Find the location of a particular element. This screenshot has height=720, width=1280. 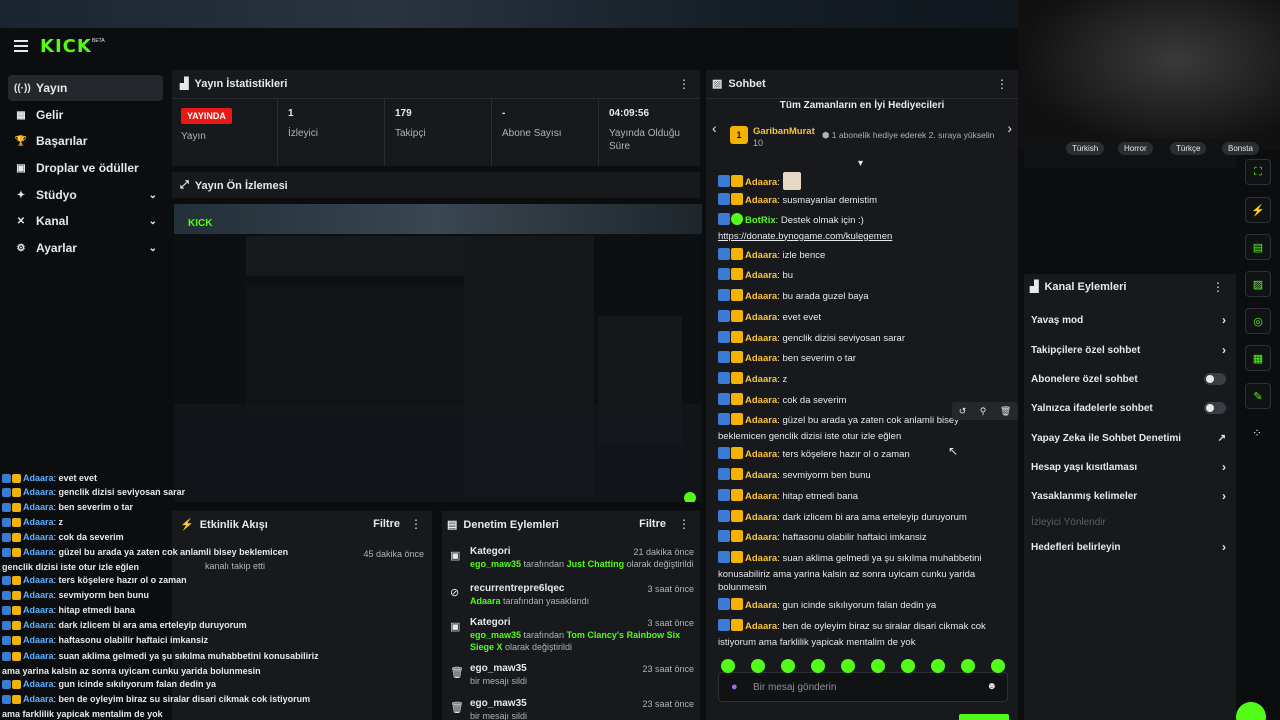

moderation-filter-button: Filtre is located at coordinates (652, 524).